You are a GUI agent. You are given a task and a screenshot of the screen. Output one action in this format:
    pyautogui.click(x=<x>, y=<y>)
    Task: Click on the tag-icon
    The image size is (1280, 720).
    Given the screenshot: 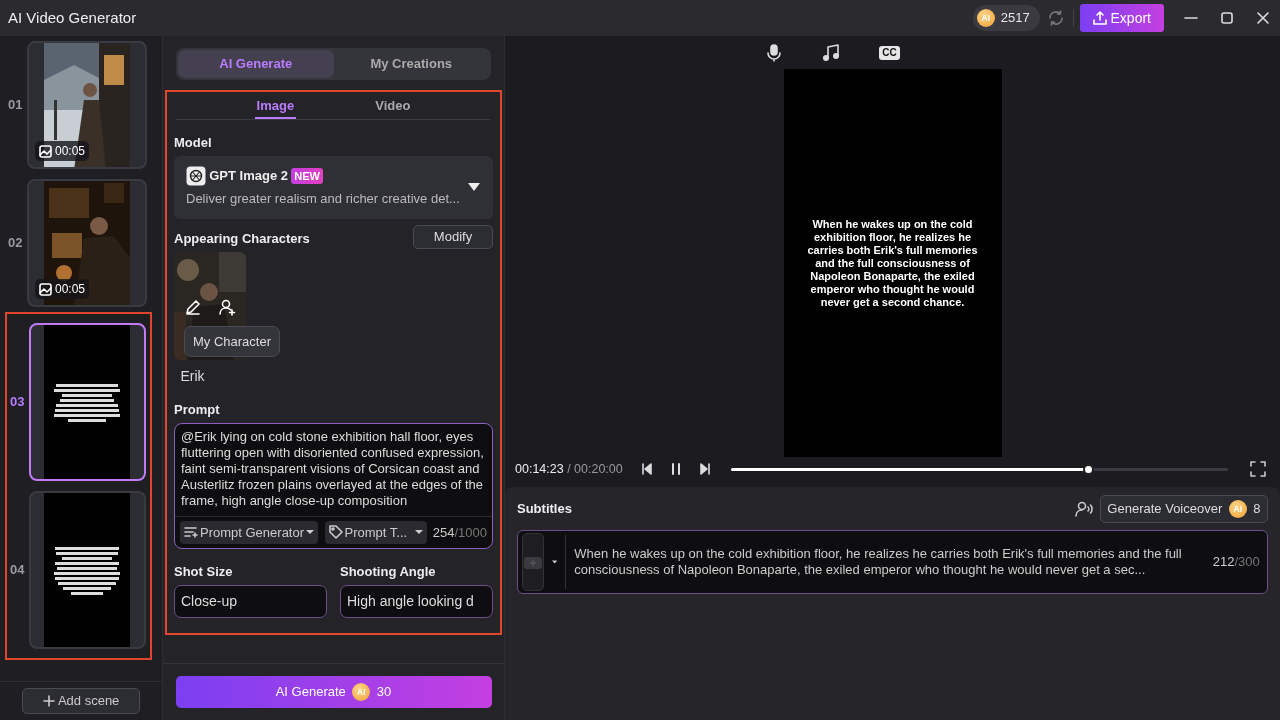 What is the action you would take?
    pyautogui.click(x=335, y=532)
    